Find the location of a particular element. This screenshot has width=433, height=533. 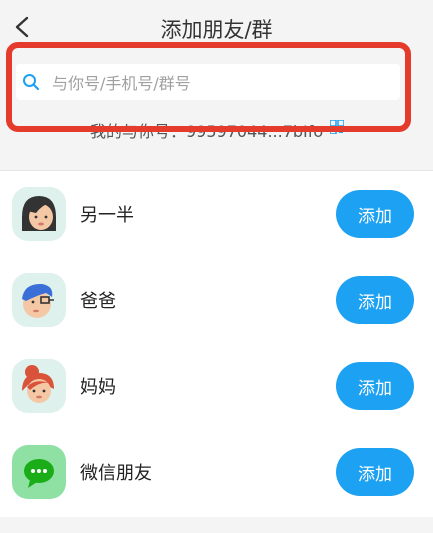

item-label: 爸爸 is located at coordinates (98, 301).